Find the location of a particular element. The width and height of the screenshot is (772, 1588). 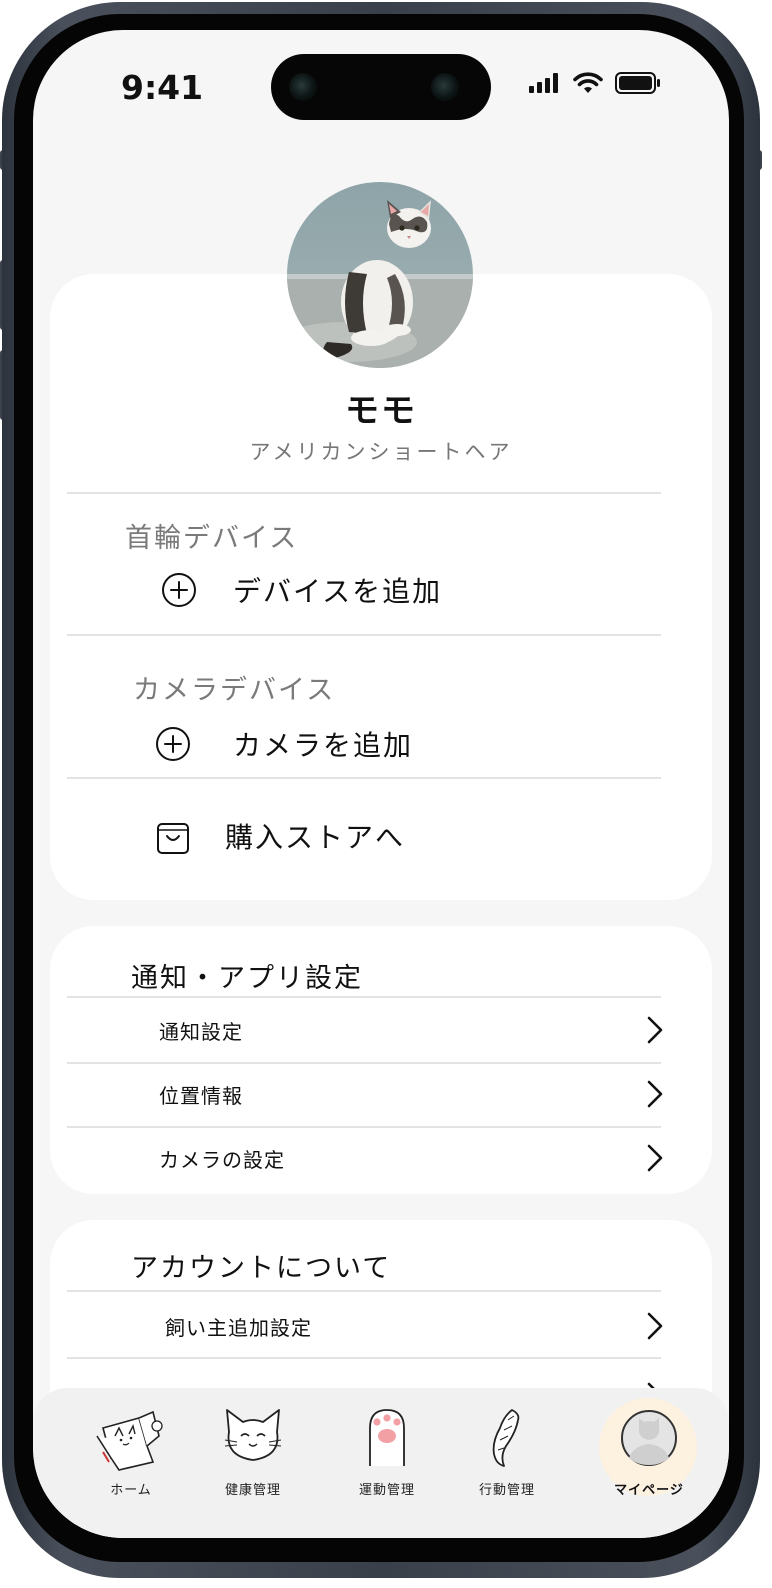

cat-photo is located at coordinates (380, 275).